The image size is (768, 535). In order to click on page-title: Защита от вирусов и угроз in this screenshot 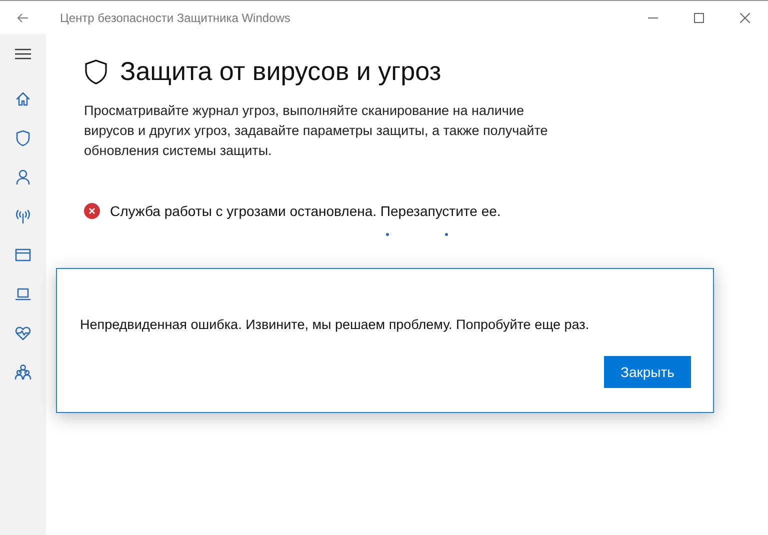, I will do `click(281, 71)`.